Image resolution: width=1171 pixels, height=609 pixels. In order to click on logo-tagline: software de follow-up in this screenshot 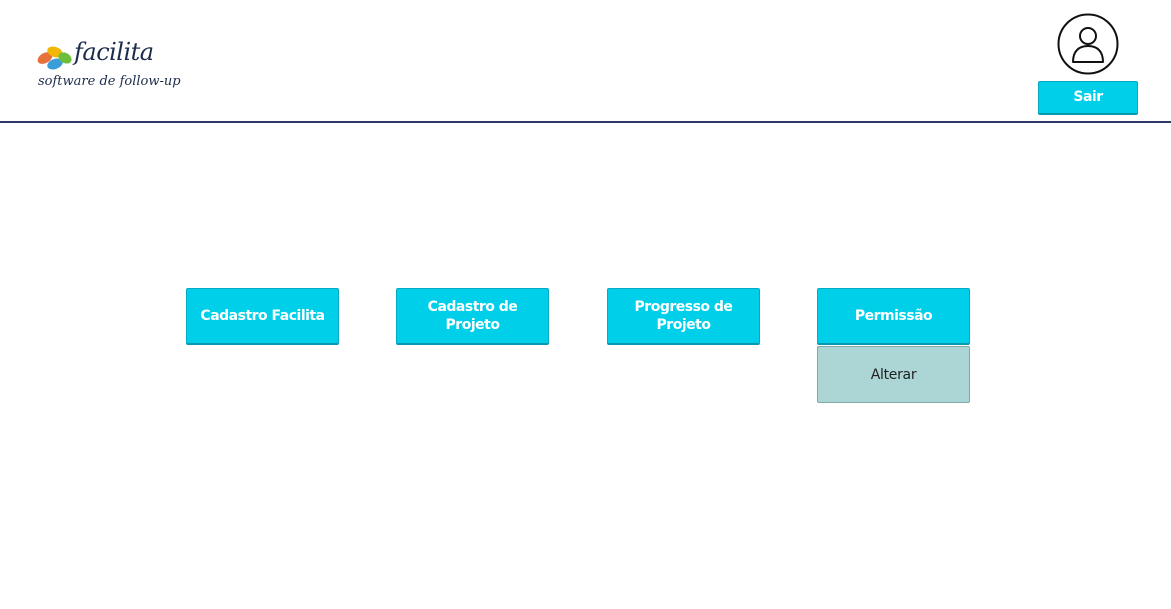, I will do `click(109, 81)`.